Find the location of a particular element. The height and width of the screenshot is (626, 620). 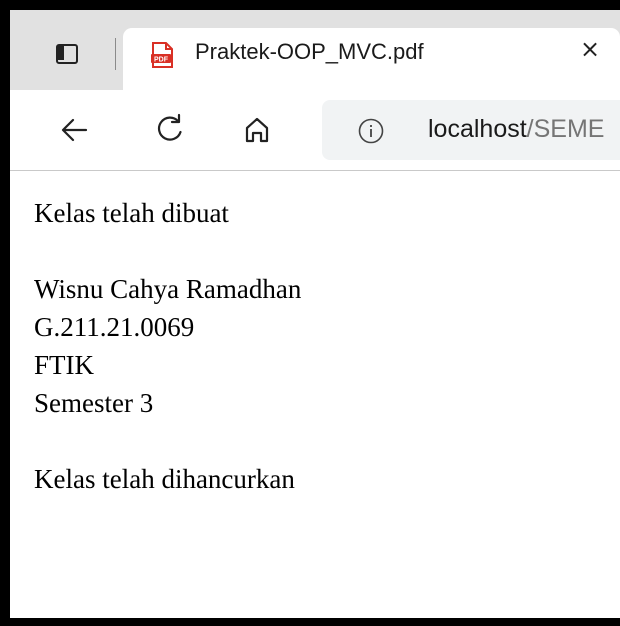

tab-separator is located at coordinates (115, 54).